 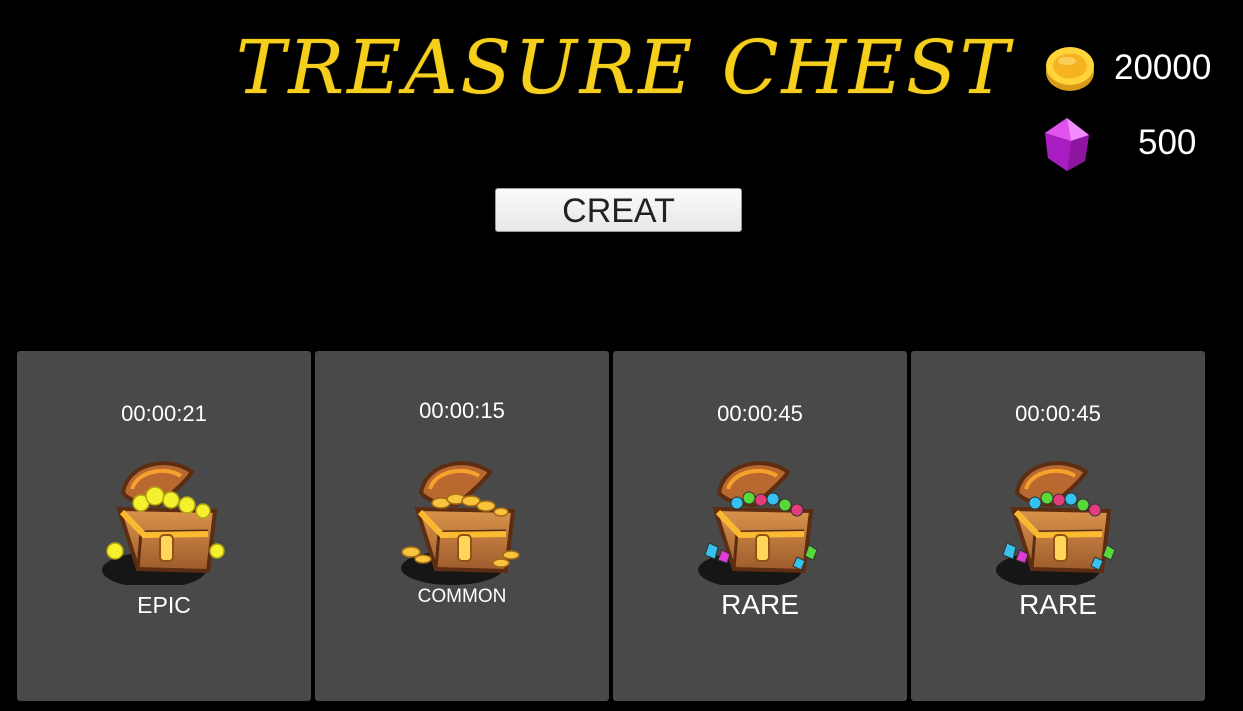 What do you see at coordinates (1163, 67) in the screenshot?
I see `coin-count: 20000` at bounding box center [1163, 67].